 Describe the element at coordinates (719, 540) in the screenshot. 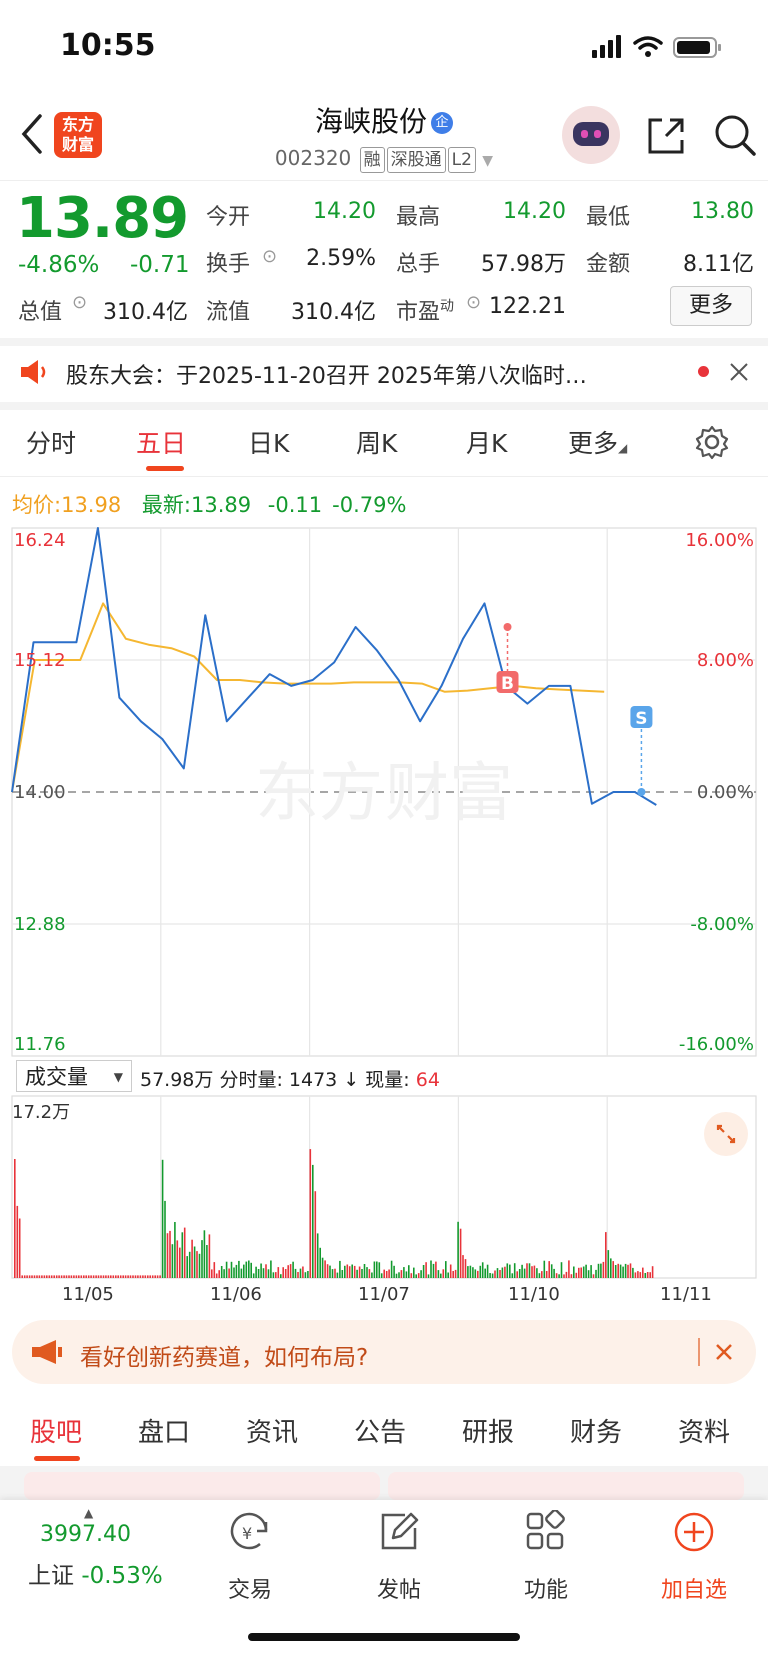

I see `y-tick-right: 16.00%` at that location.